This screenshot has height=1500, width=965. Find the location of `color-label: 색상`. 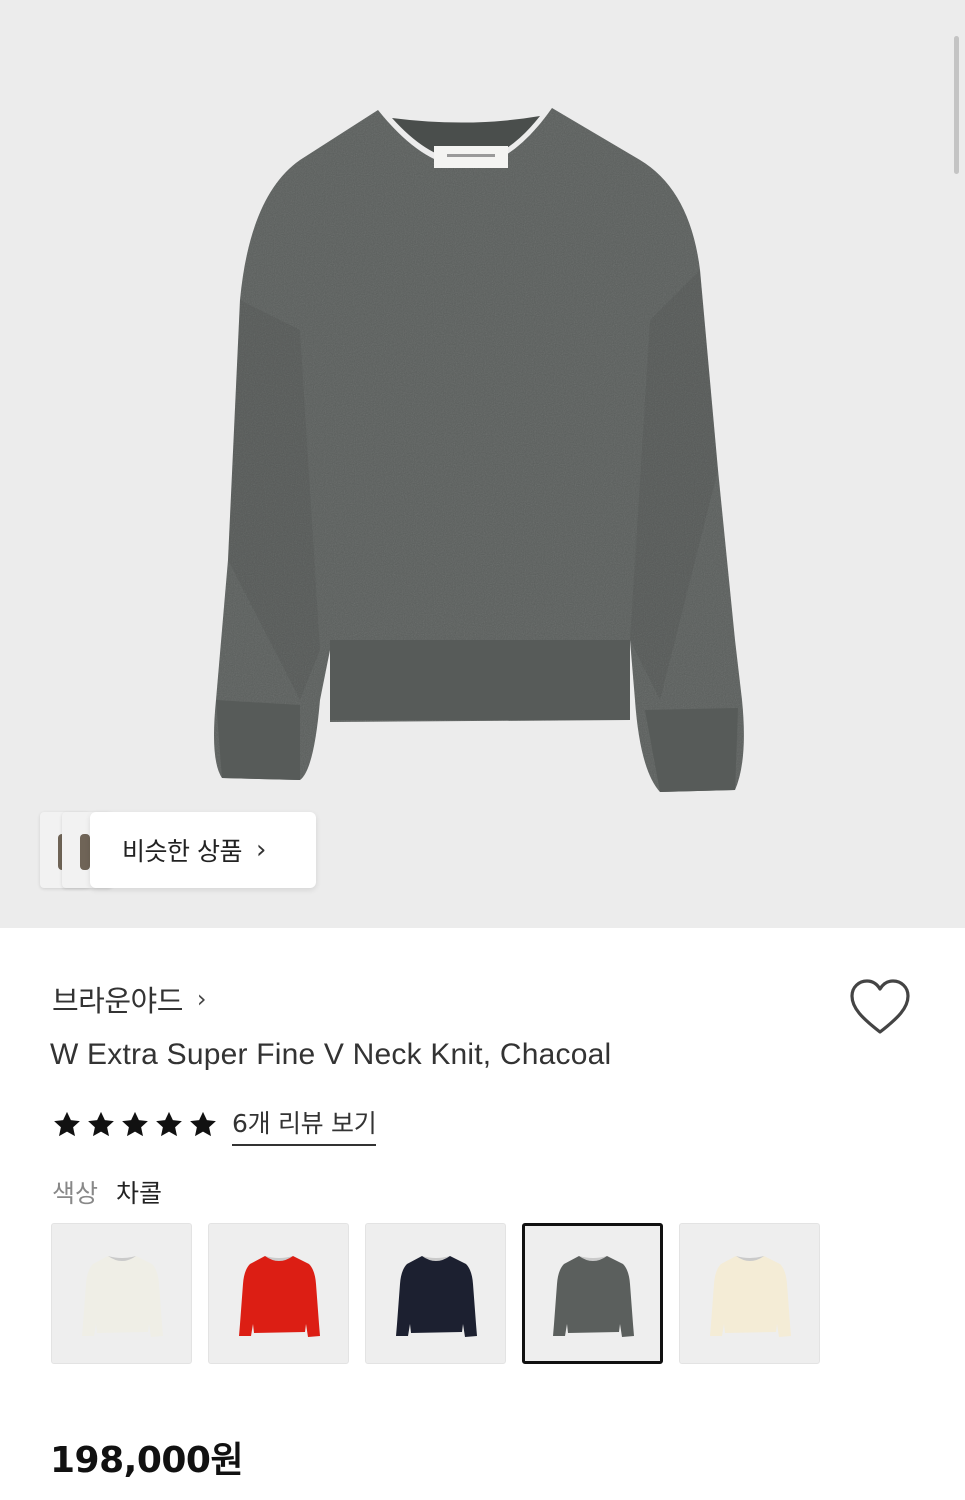

color-label: 색상 is located at coordinates (75, 1193).